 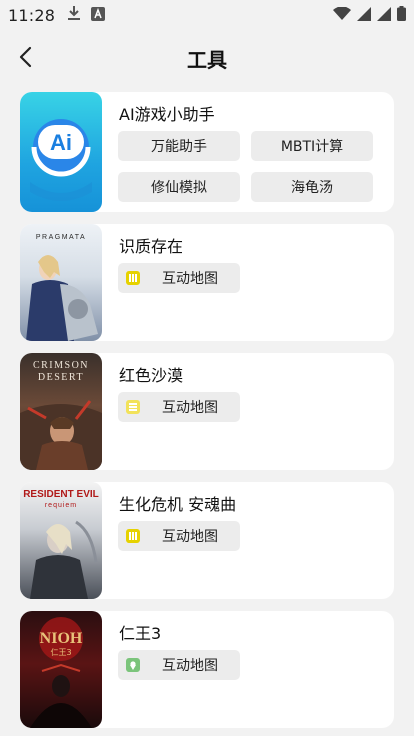 I want to click on card-title: AI游戏小助手, so click(x=167, y=114).